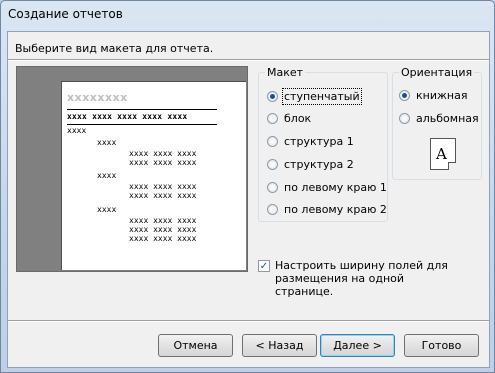  I want to click on back-button-label: < Назад, so click(279, 345).